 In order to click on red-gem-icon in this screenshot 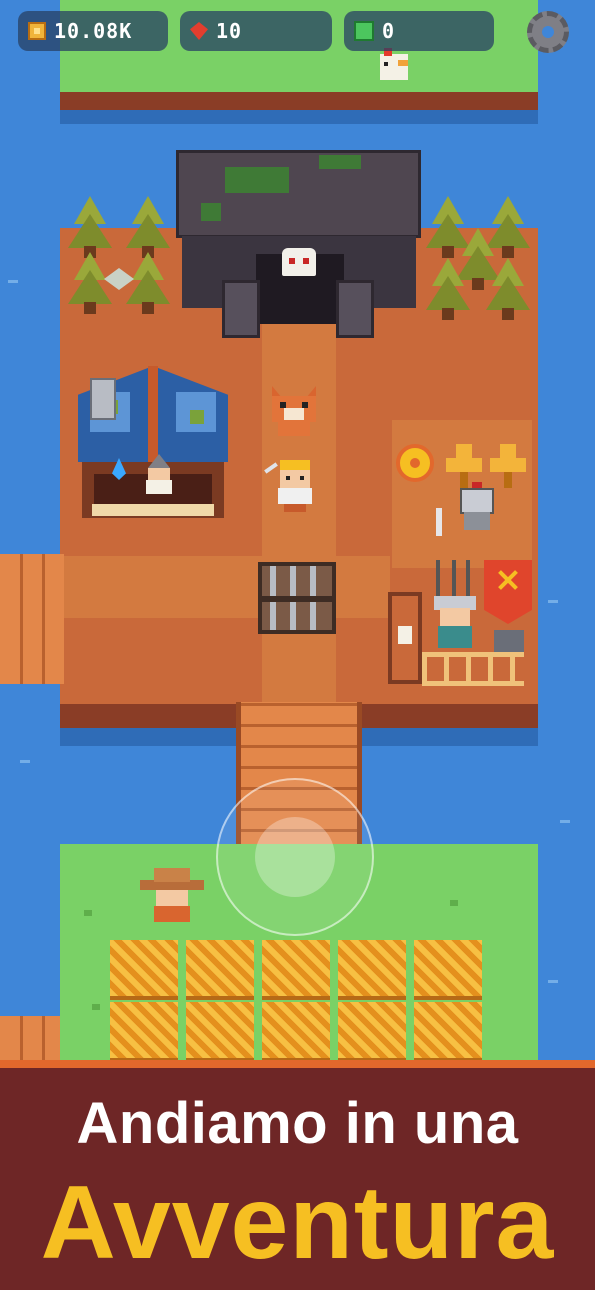, I will do `click(199, 31)`.